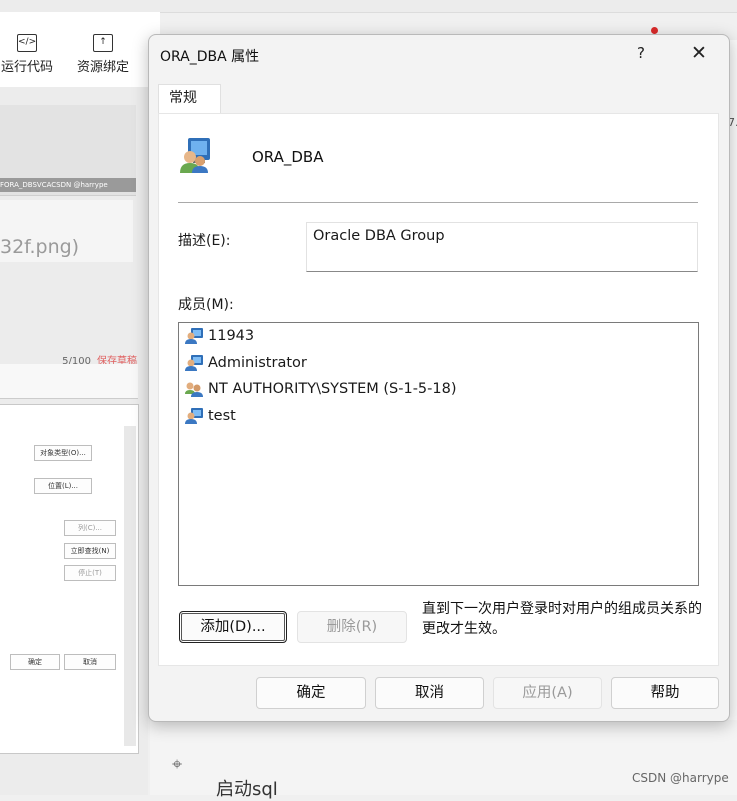  I want to click on ok-button: 确定, so click(311, 693).